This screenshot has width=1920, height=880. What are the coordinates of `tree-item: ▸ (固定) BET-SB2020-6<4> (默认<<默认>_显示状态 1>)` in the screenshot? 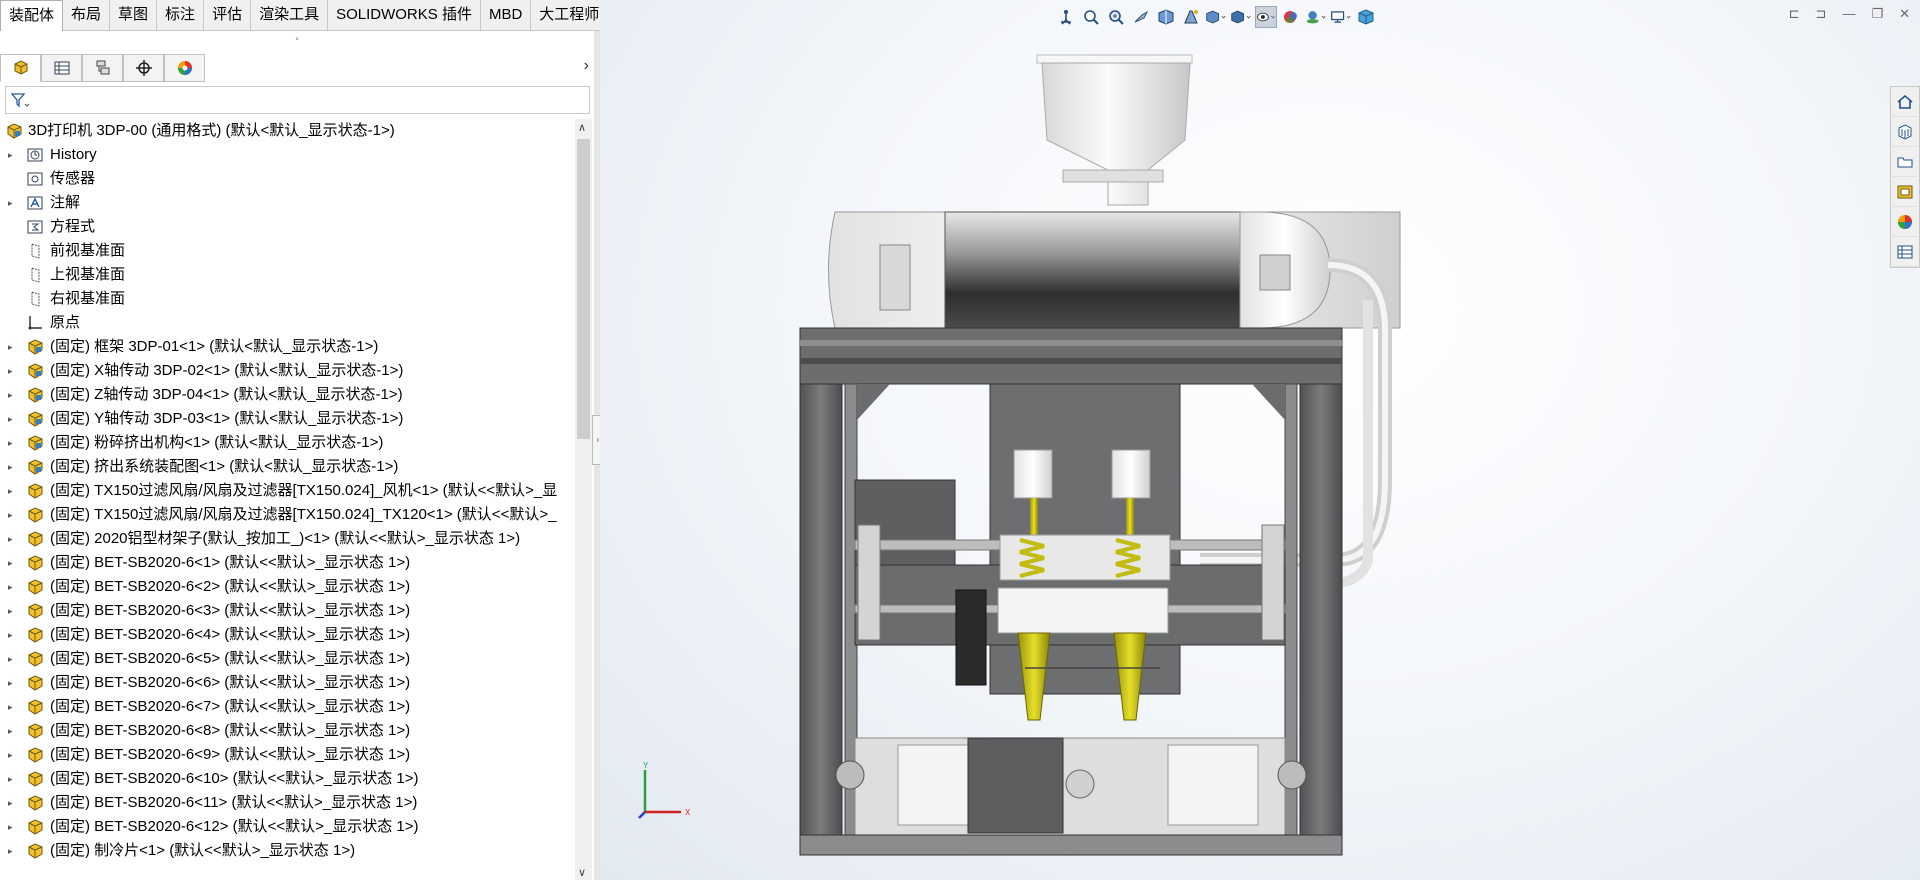 It's located at (287, 635).